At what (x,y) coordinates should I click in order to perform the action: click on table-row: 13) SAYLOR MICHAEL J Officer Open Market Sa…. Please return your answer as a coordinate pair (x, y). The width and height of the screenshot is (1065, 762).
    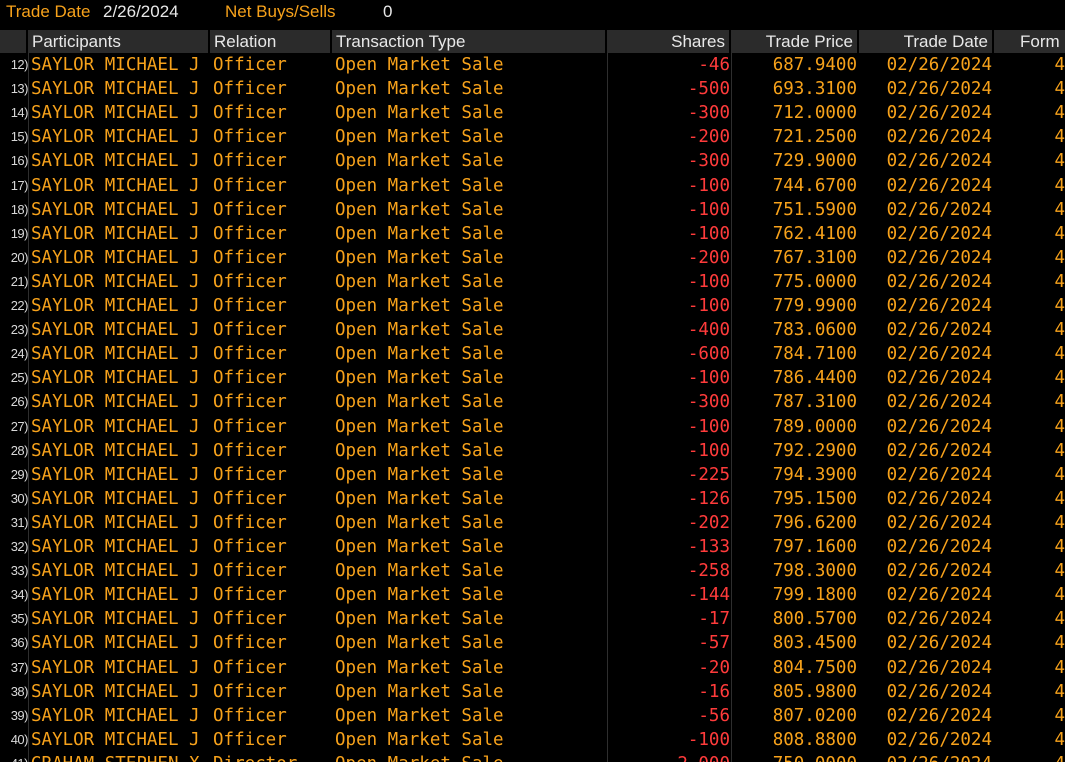
    Looking at the image, I should click on (532, 89).